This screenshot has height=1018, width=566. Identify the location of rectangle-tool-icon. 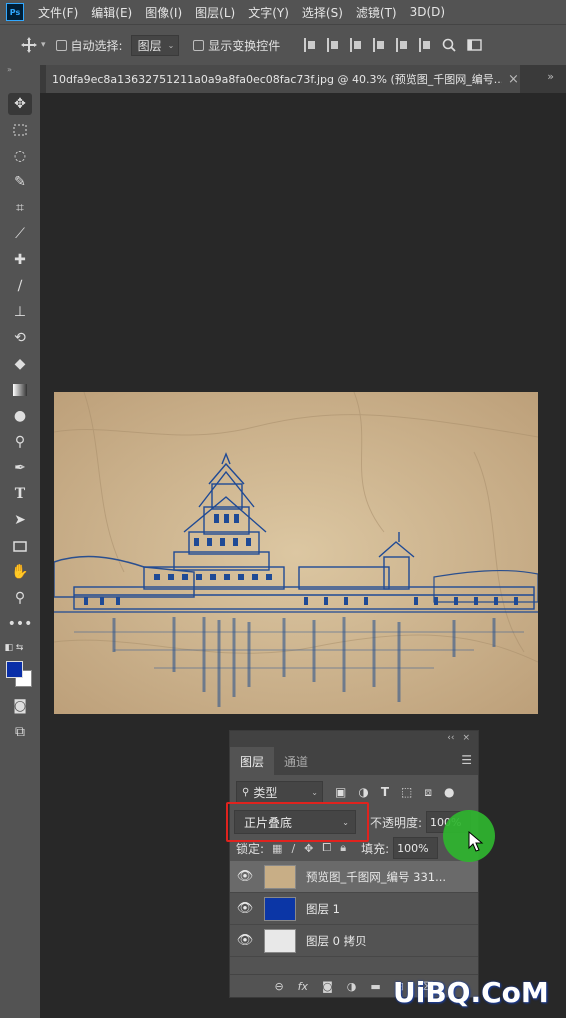
(20, 546).